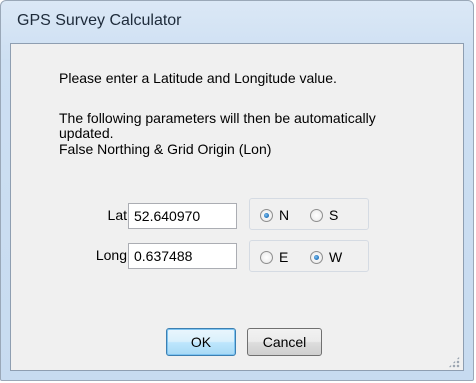 The height and width of the screenshot is (383, 476). What do you see at coordinates (284, 215) in the screenshot?
I see `radio-north-label: N` at bounding box center [284, 215].